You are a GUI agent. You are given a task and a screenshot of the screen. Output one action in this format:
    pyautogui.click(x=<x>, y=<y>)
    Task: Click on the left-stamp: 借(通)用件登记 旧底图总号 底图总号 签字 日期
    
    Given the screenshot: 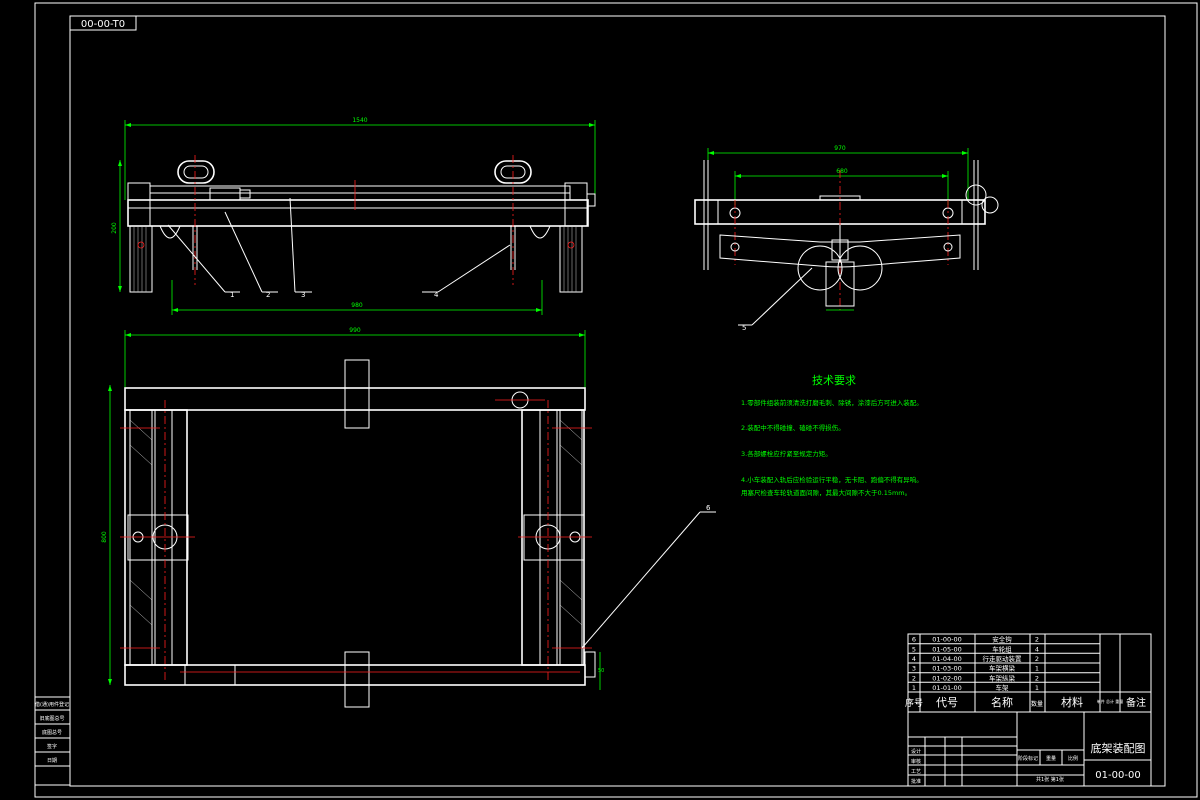 What is the action you would take?
    pyautogui.click(x=52, y=741)
    